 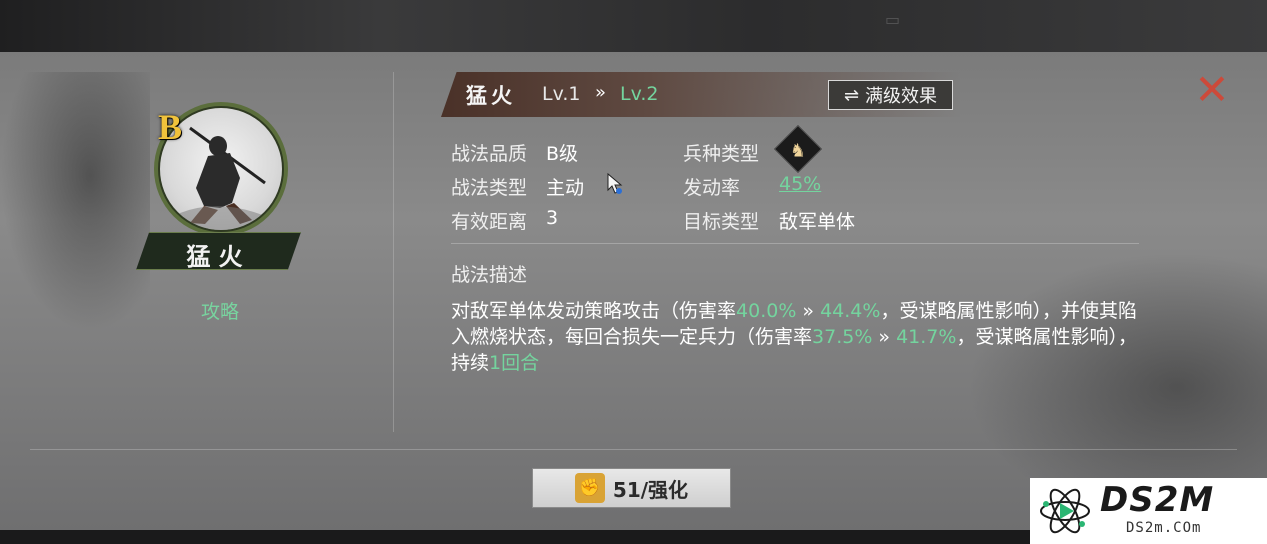 I want to click on close-icon: ✕, so click(x=1212, y=90).